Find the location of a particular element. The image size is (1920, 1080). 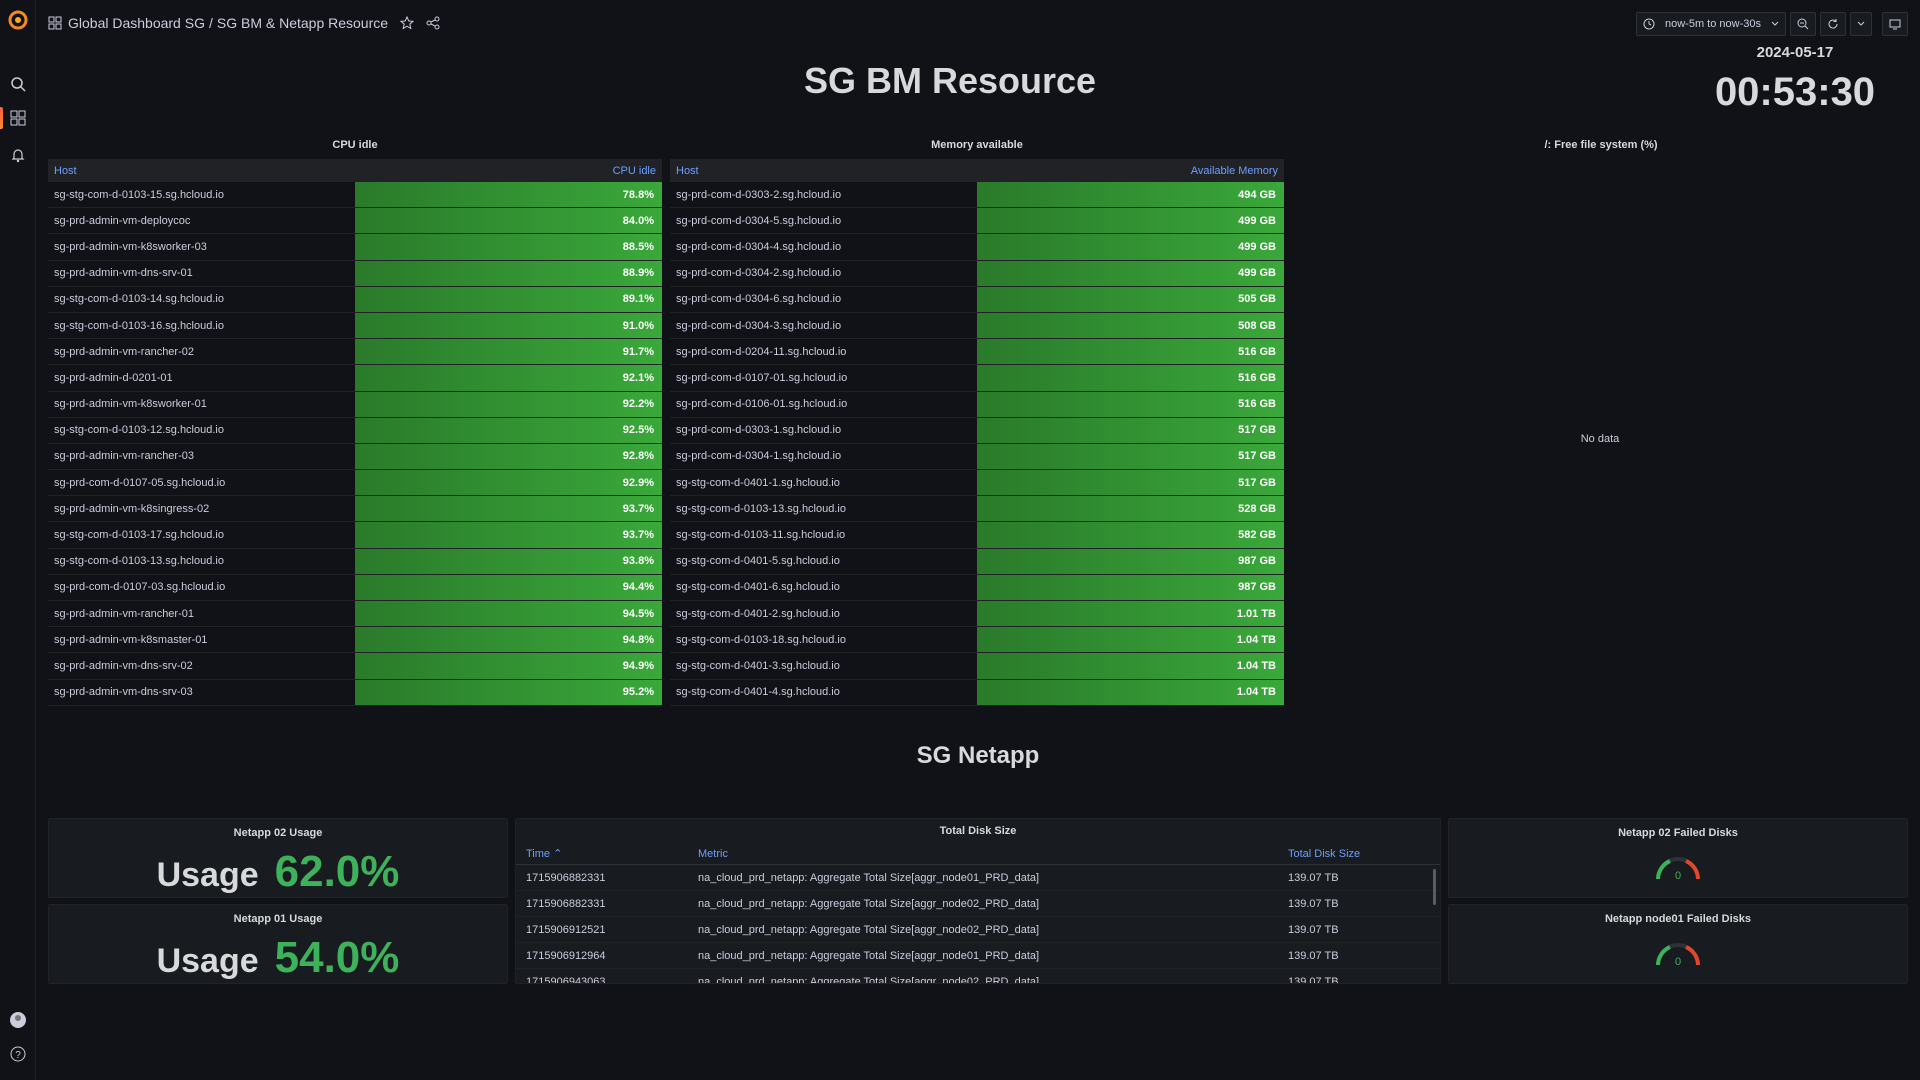

host-cell: sg-stg-com-d-0401-6.sg.hcloud.io is located at coordinates (758, 587).